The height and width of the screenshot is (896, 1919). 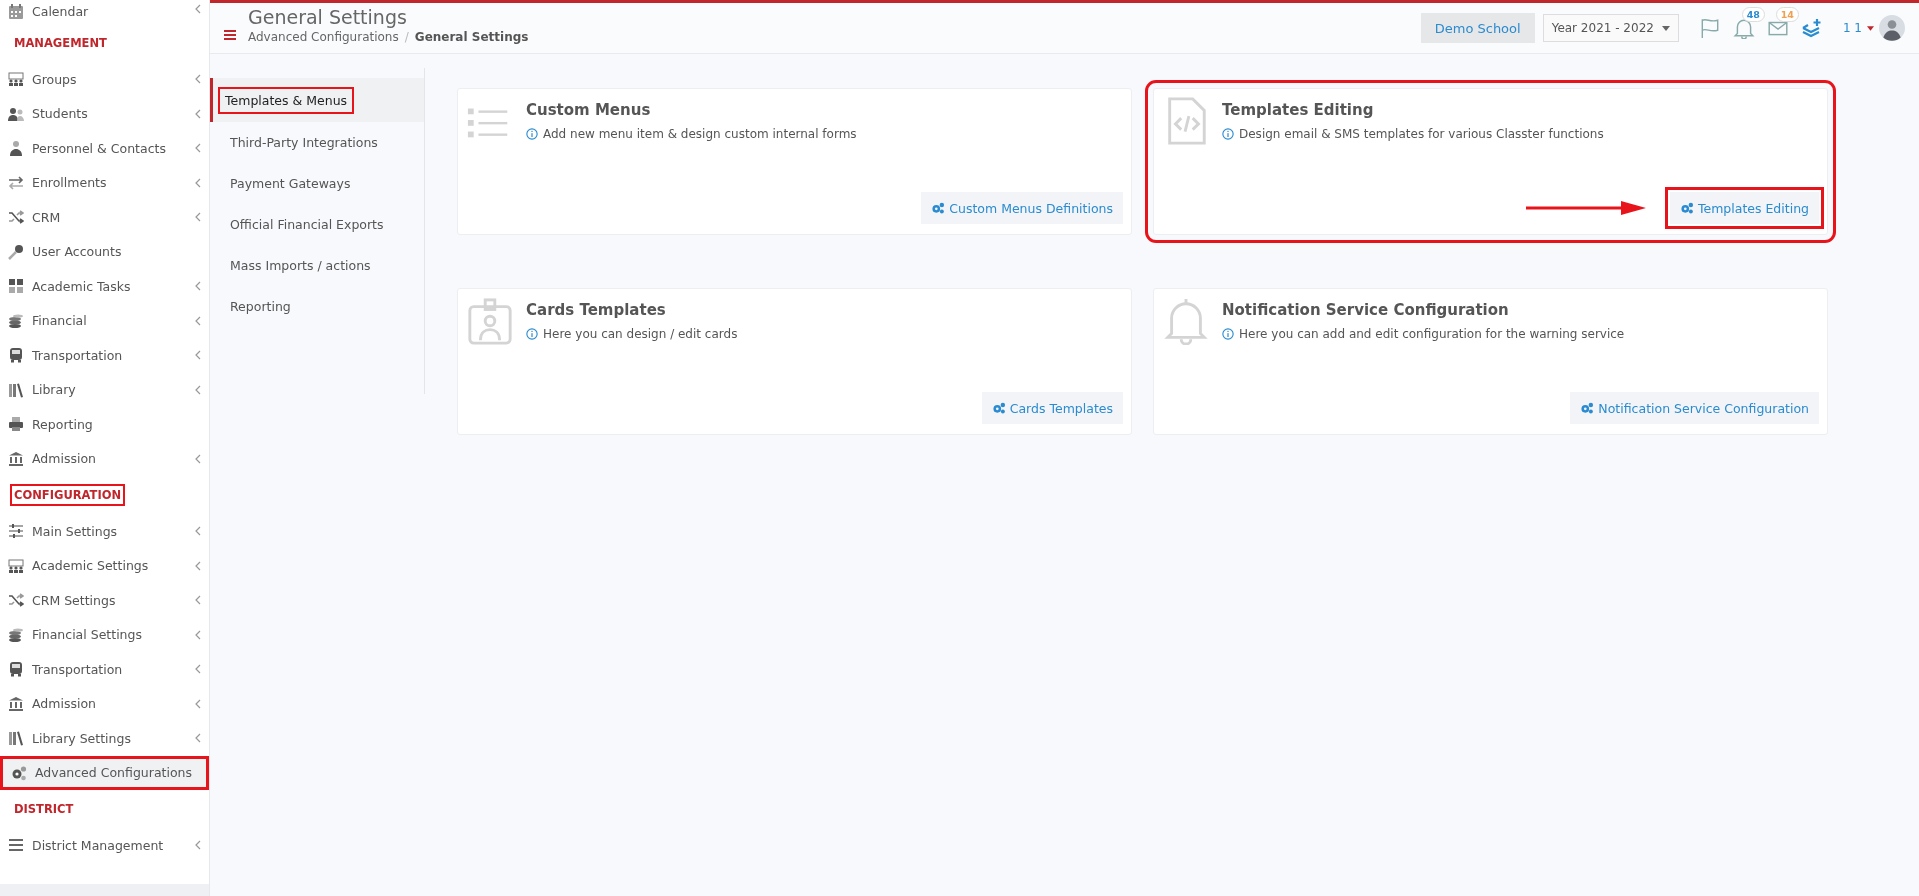 I want to click on person-icon, so click(x=16, y=148).